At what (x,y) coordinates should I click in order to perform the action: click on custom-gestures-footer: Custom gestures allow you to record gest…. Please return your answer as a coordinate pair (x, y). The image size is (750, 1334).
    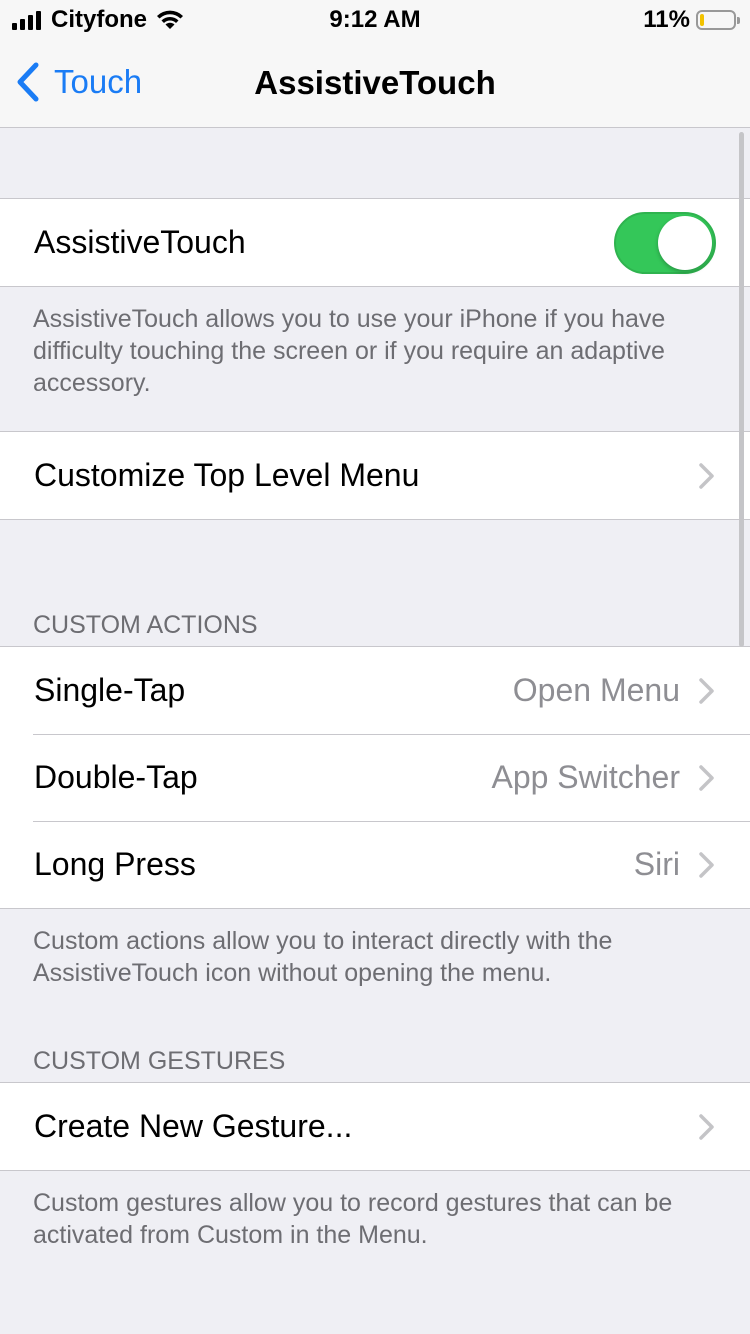
    Looking at the image, I should click on (353, 1219).